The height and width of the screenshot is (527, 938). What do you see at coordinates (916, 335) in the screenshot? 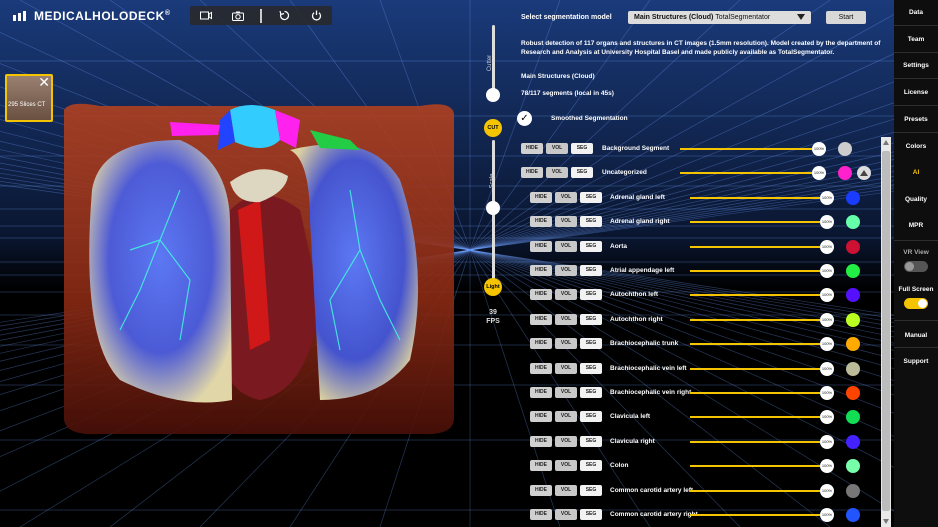
I see `sidebar-item-manual: Manual` at bounding box center [916, 335].